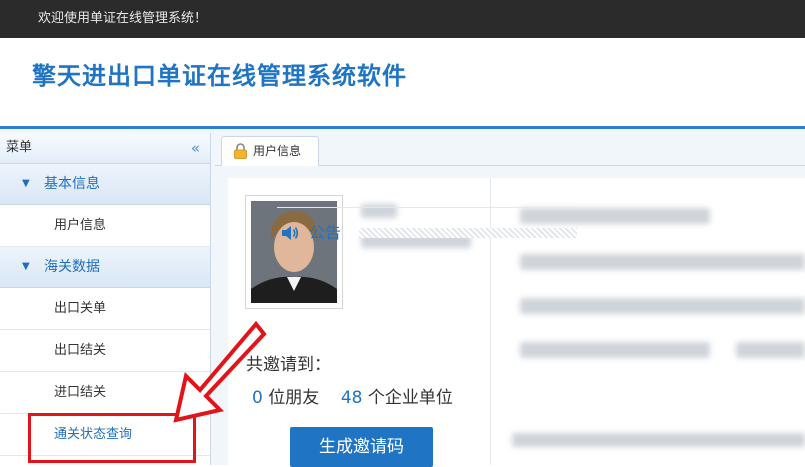  I want to click on notice-hatch, so click(468, 233).